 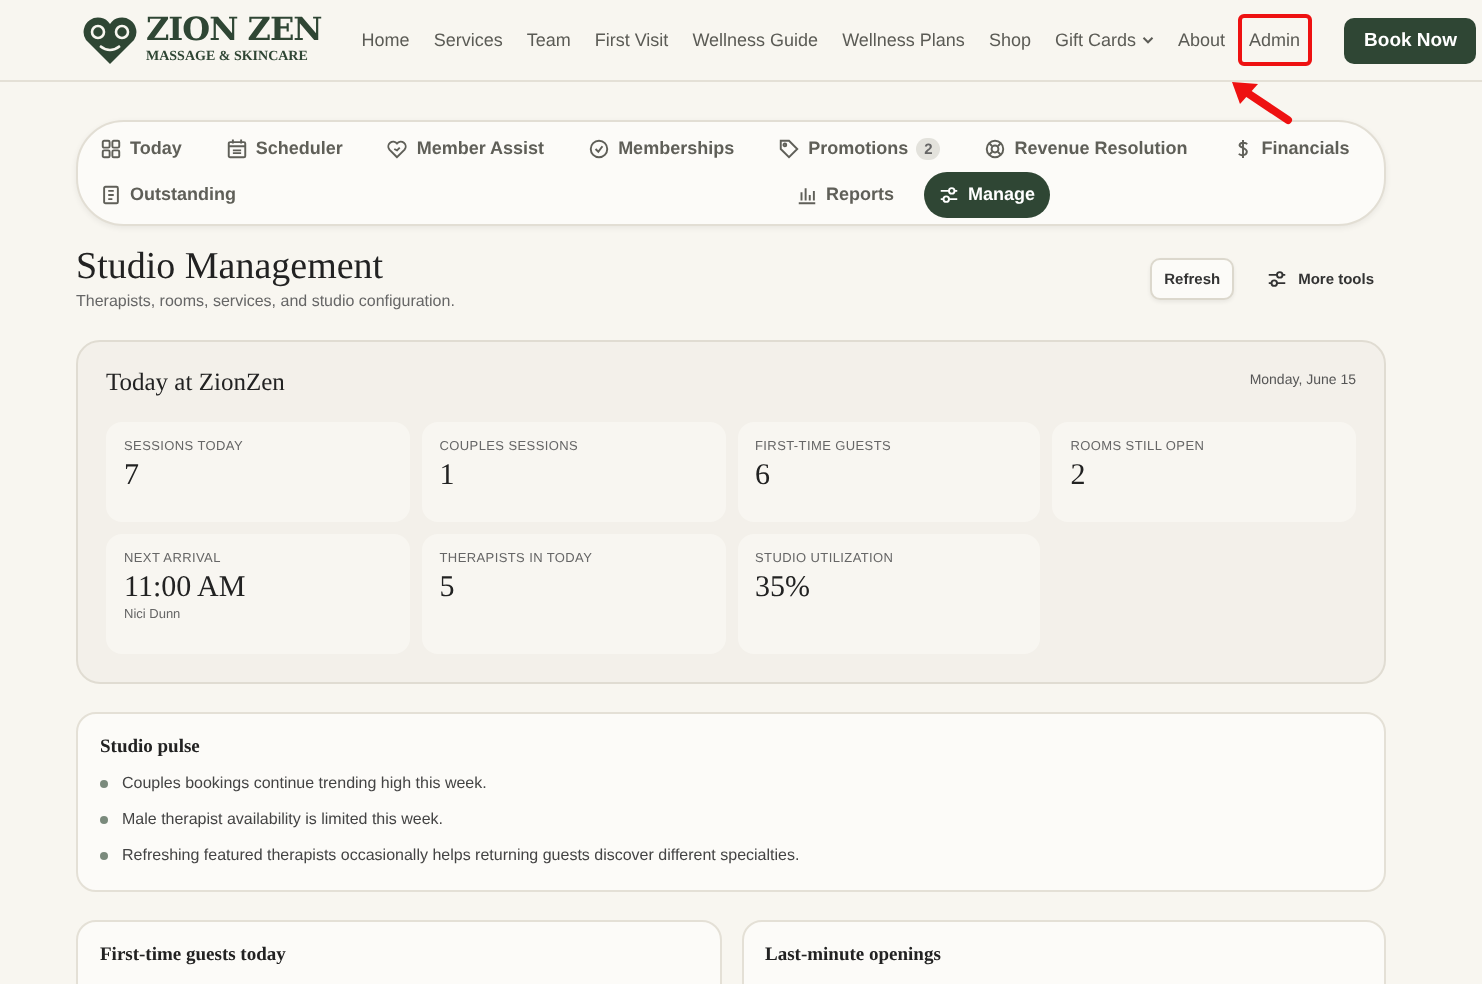 What do you see at coordinates (284, 149) in the screenshot?
I see `nav-tab: Scheduler` at bounding box center [284, 149].